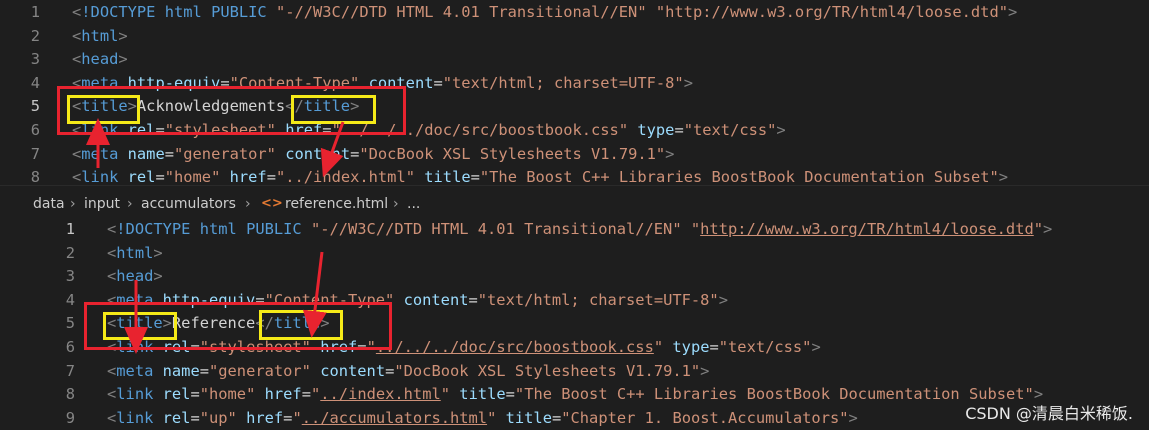  What do you see at coordinates (332, 149) in the screenshot?
I see `arrow-up-close-tag` at bounding box center [332, 149].